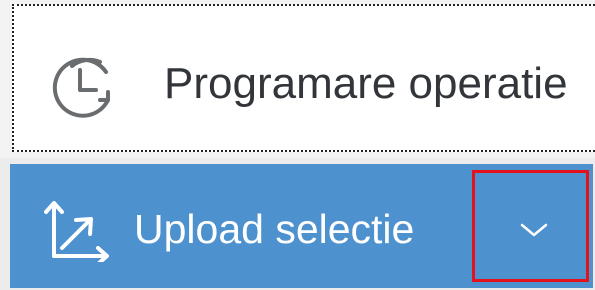 The image size is (595, 290). What do you see at coordinates (366, 83) in the screenshot?
I see `menu-item-label: Programare operatie` at bounding box center [366, 83].